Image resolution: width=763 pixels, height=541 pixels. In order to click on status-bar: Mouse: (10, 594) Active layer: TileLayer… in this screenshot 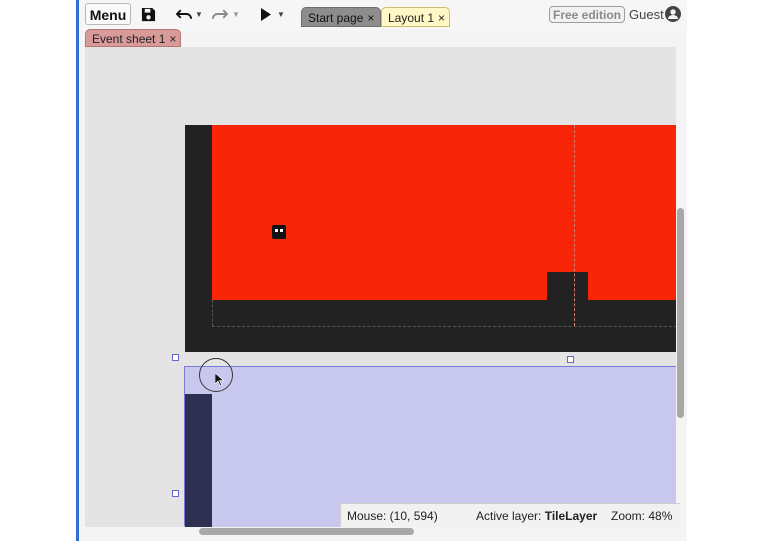, I will do `click(510, 515)`.